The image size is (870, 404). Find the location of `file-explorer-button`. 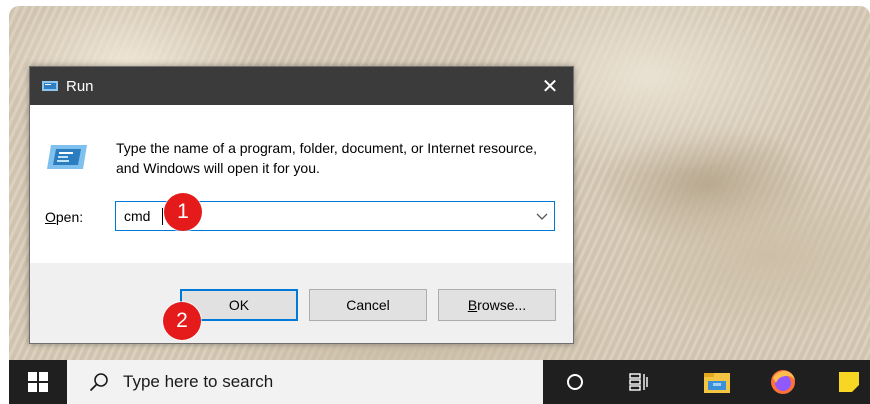

file-explorer-button is located at coordinates (717, 382).